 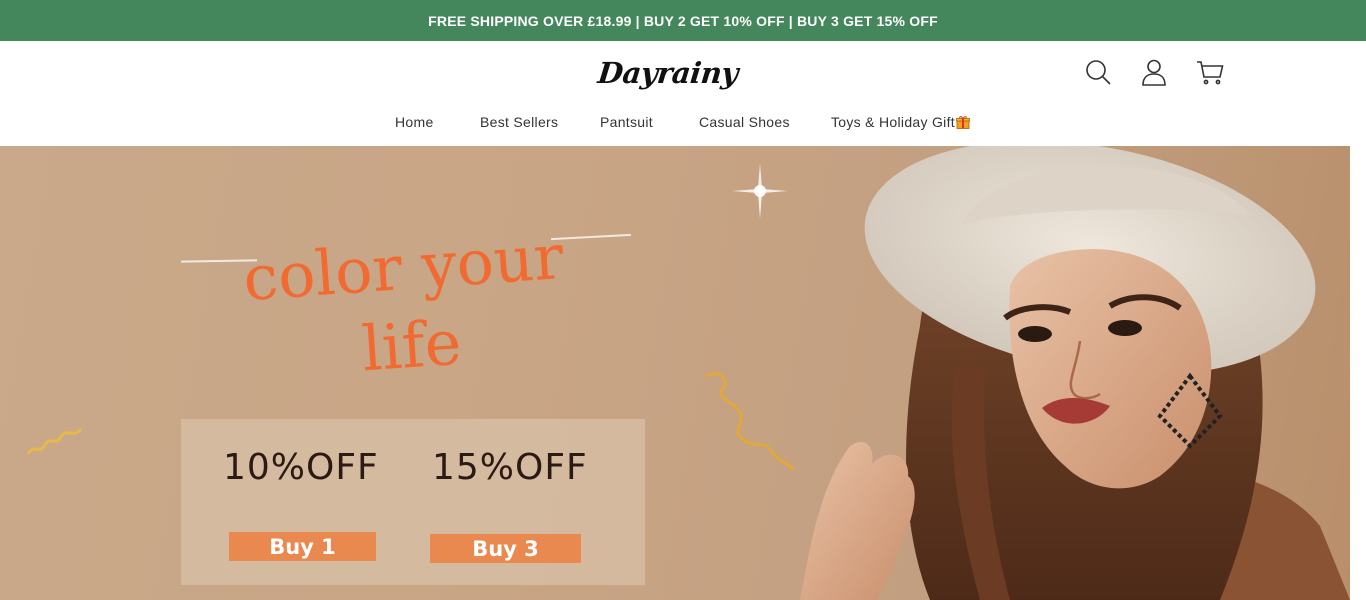 I want to click on account-icon, so click(x=1154, y=72).